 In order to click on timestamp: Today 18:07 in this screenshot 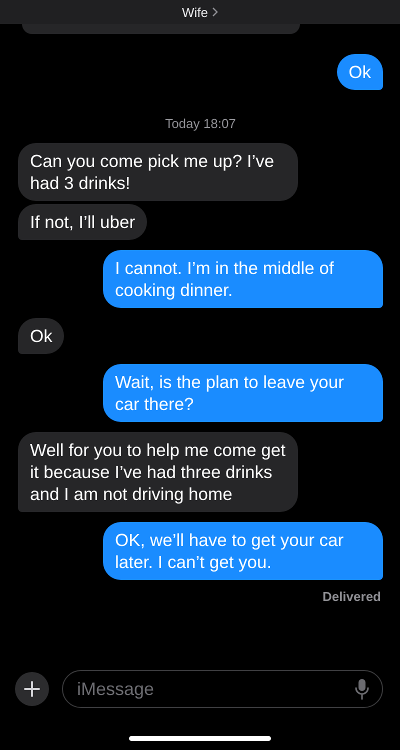, I will do `click(200, 123)`.